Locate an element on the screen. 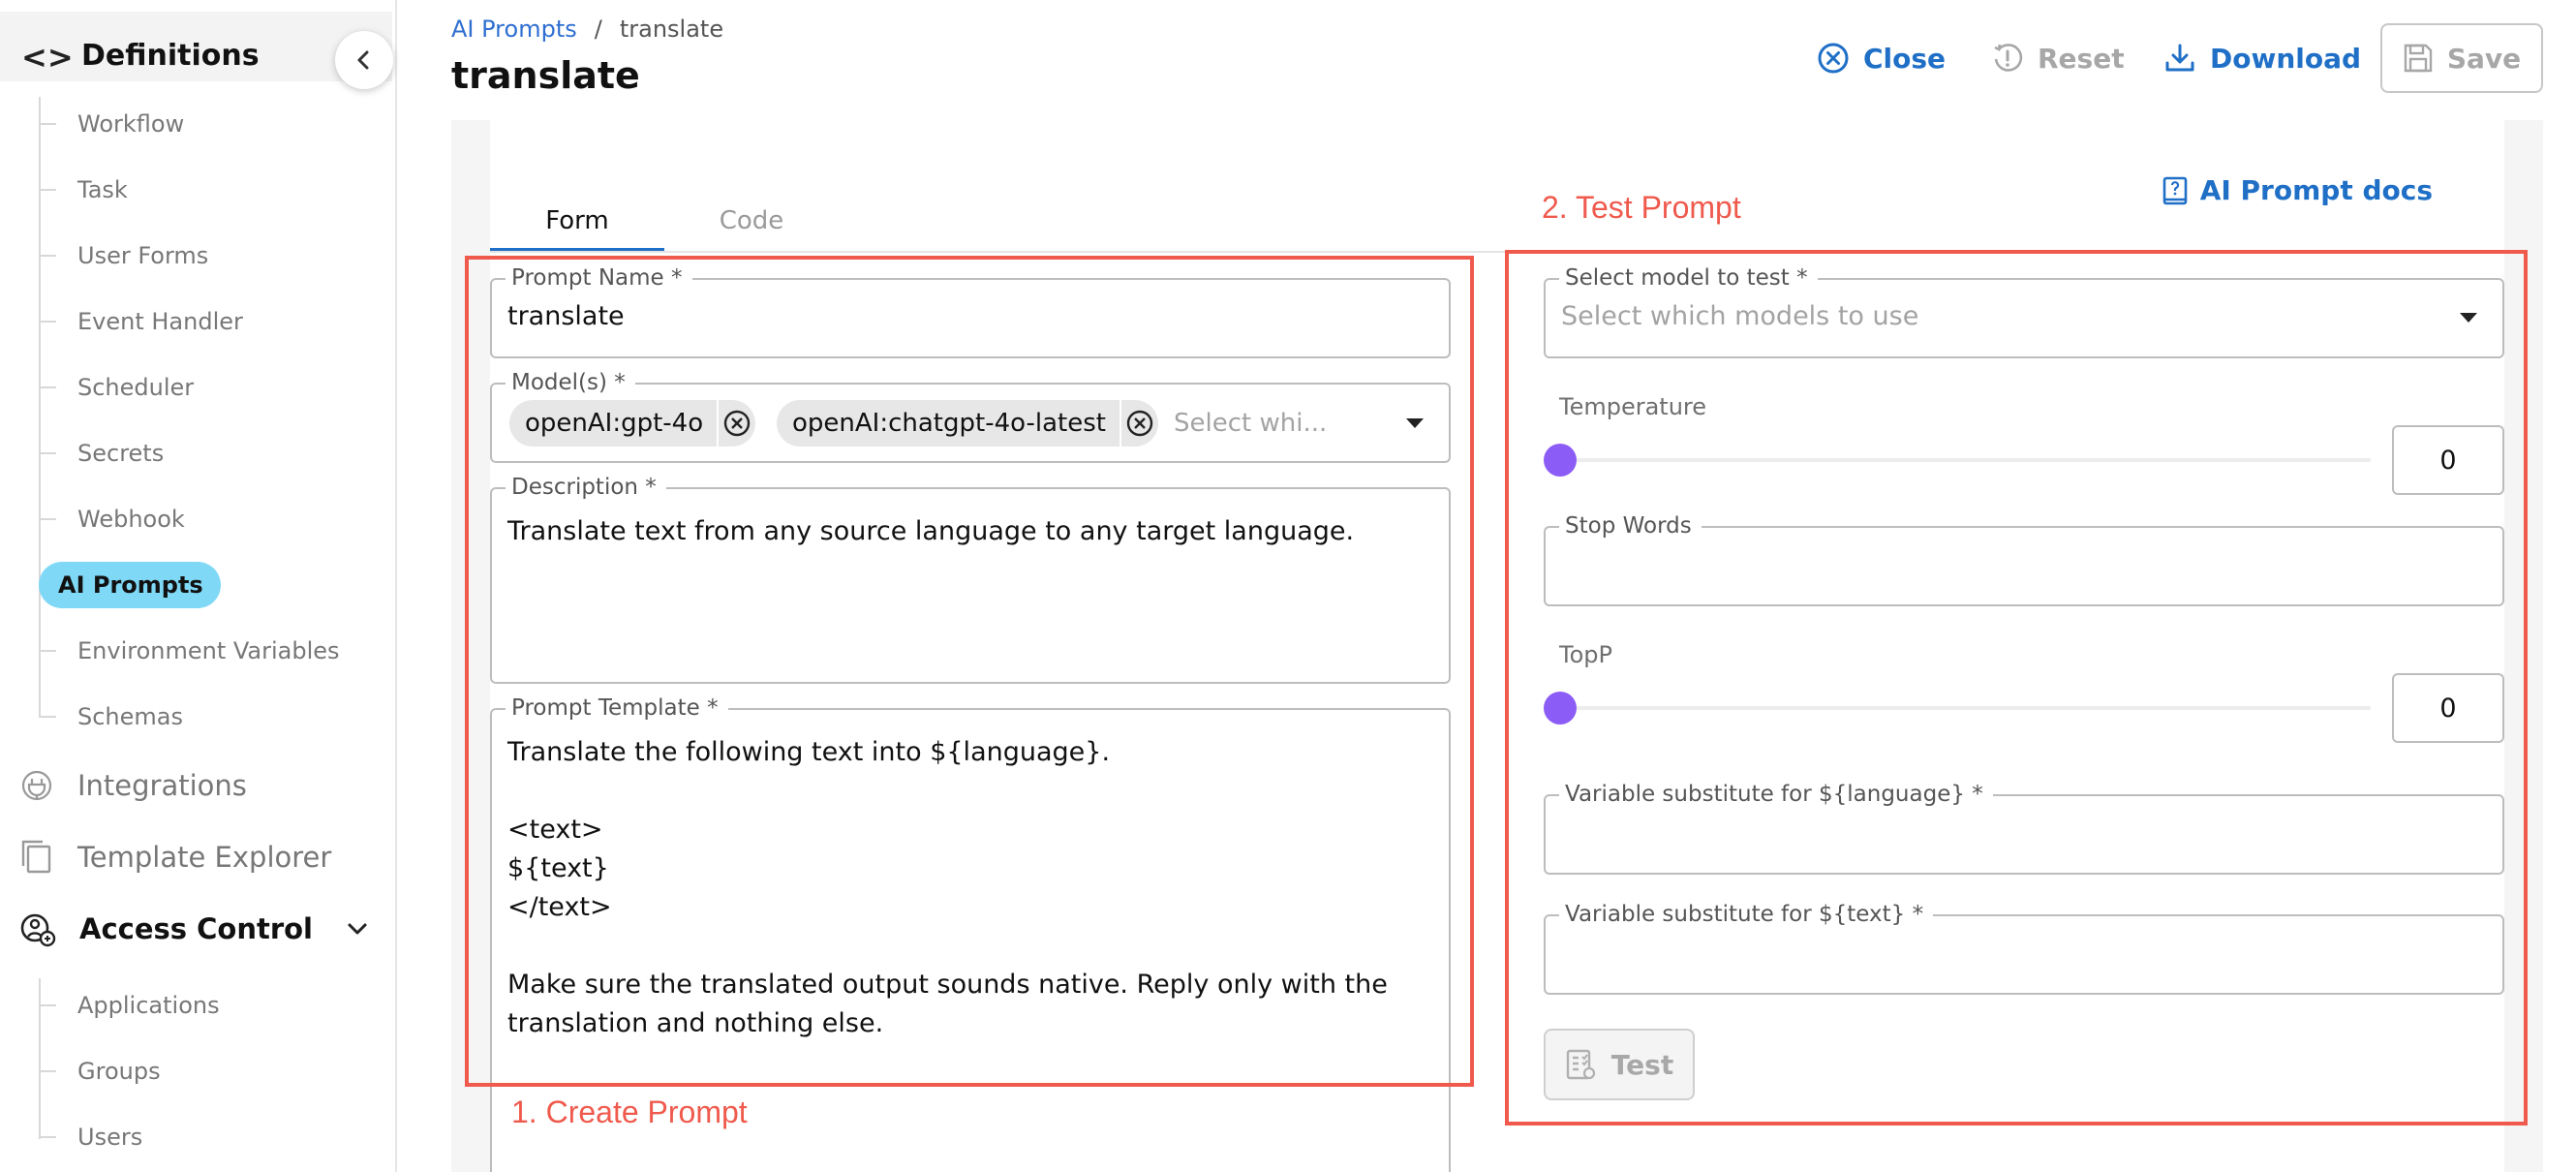 The width and height of the screenshot is (2576, 1172). sidebar-section-label: Access Control is located at coordinates (196, 928).